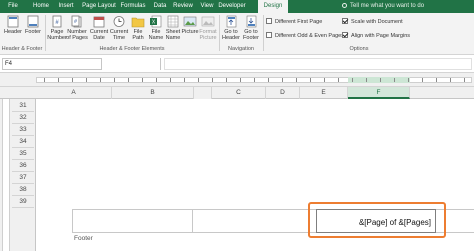 The width and height of the screenshot is (474, 251). Describe the element at coordinates (345, 35) in the screenshot. I see `checkbox-align-with-margins` at that location.